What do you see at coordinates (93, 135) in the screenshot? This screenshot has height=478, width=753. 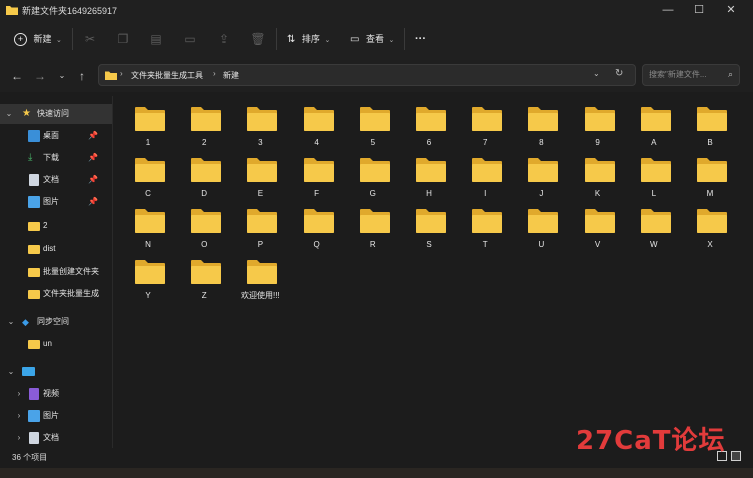 I see `pin-icon: 📌` at bounding box center [93, 135].